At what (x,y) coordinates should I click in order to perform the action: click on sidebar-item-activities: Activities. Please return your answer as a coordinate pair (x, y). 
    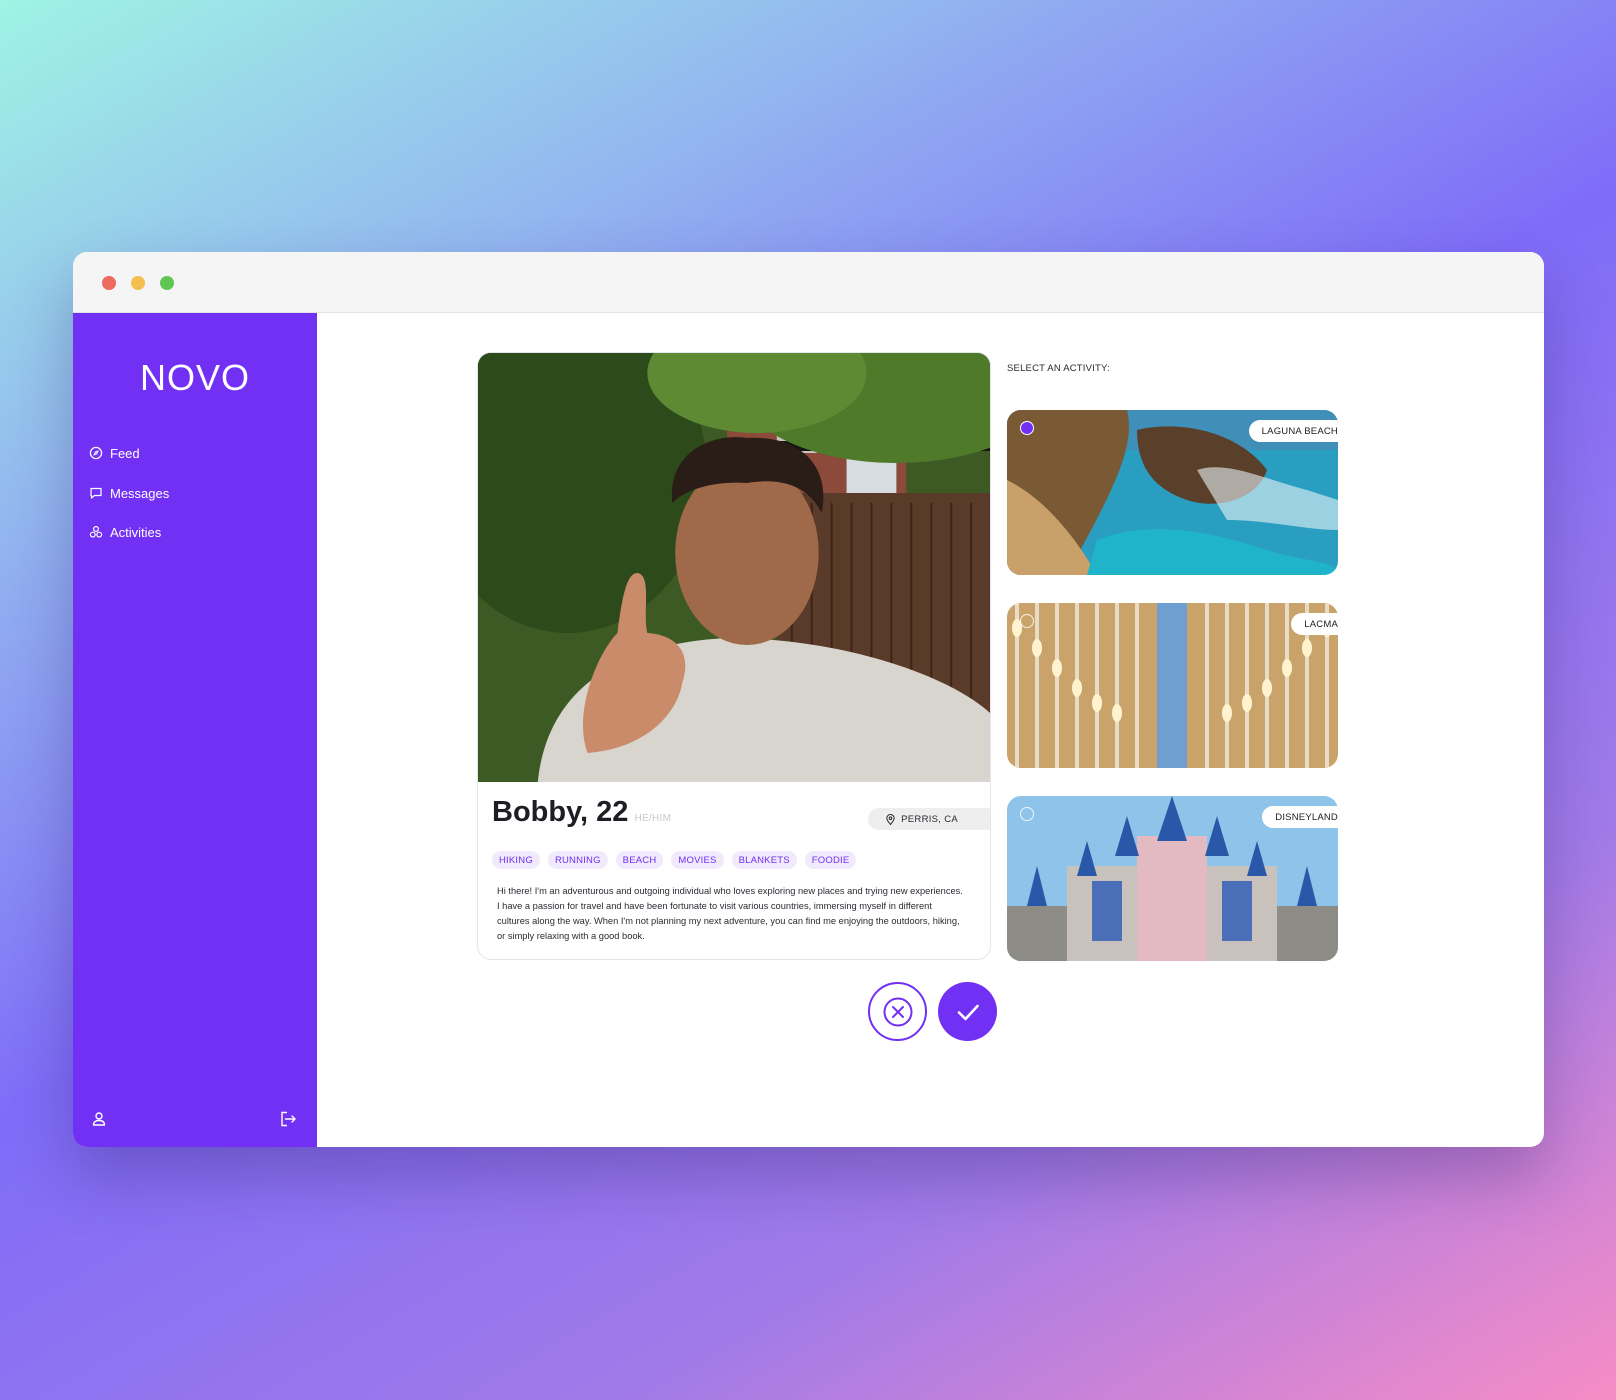
    Looking at the image, I should click on (125, 532).